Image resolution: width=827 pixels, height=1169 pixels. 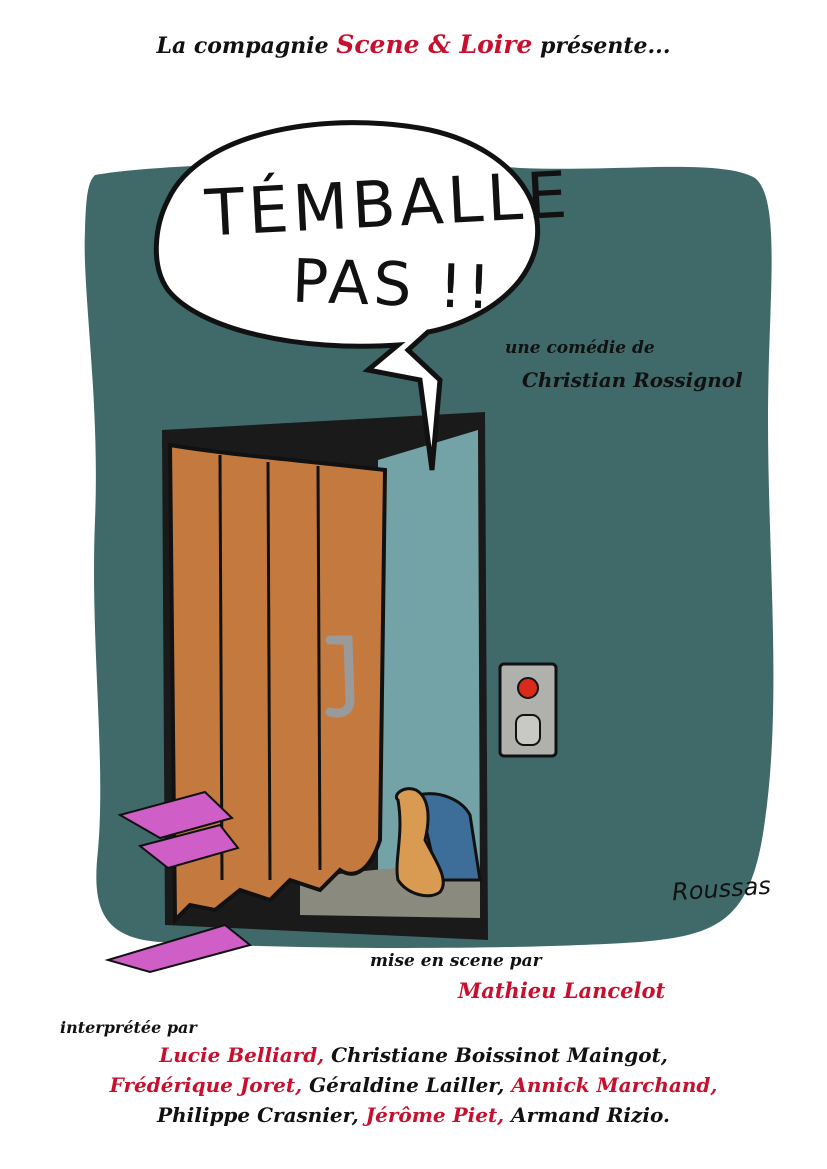 What do you see at coordinates (580, 348) in the screenshot?
I see `comedy-label: une comédie de` at bounding box center [580, 348].